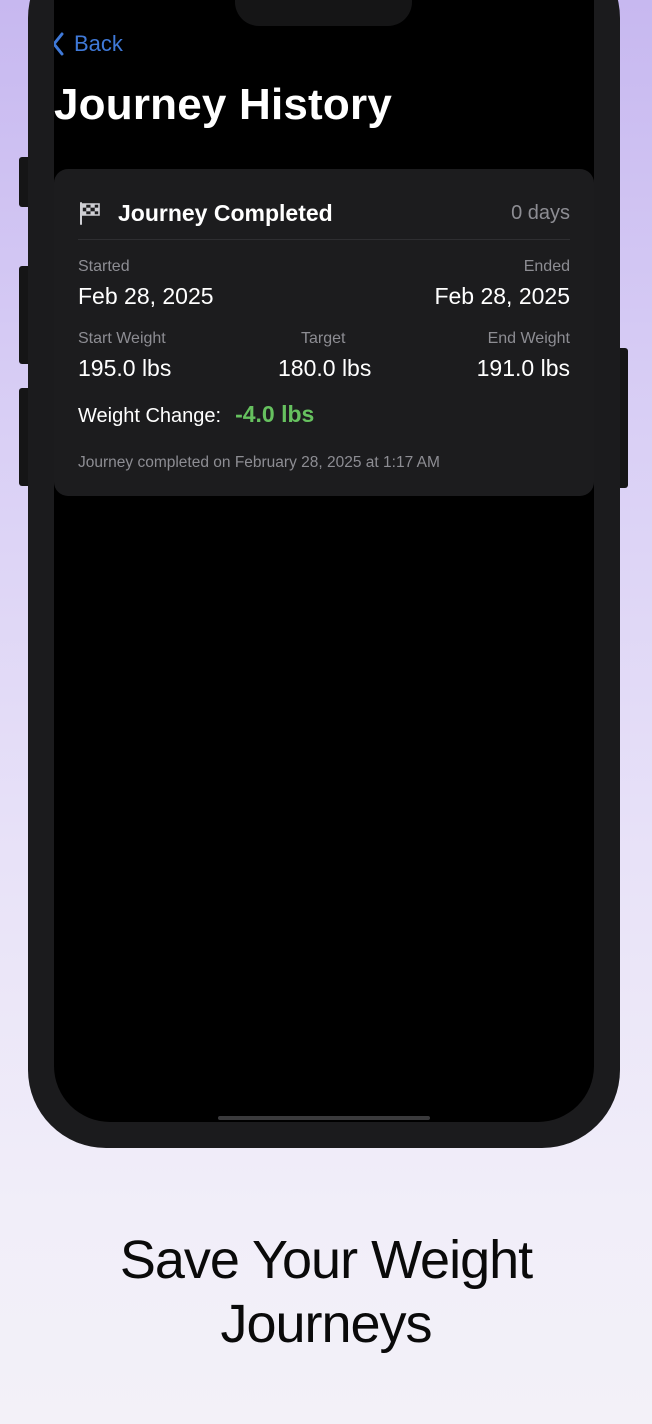 Image resolution: width=652 pixels, height=1424 pixels. I want to click on journey-duration: 0 days, so click(540, 212).